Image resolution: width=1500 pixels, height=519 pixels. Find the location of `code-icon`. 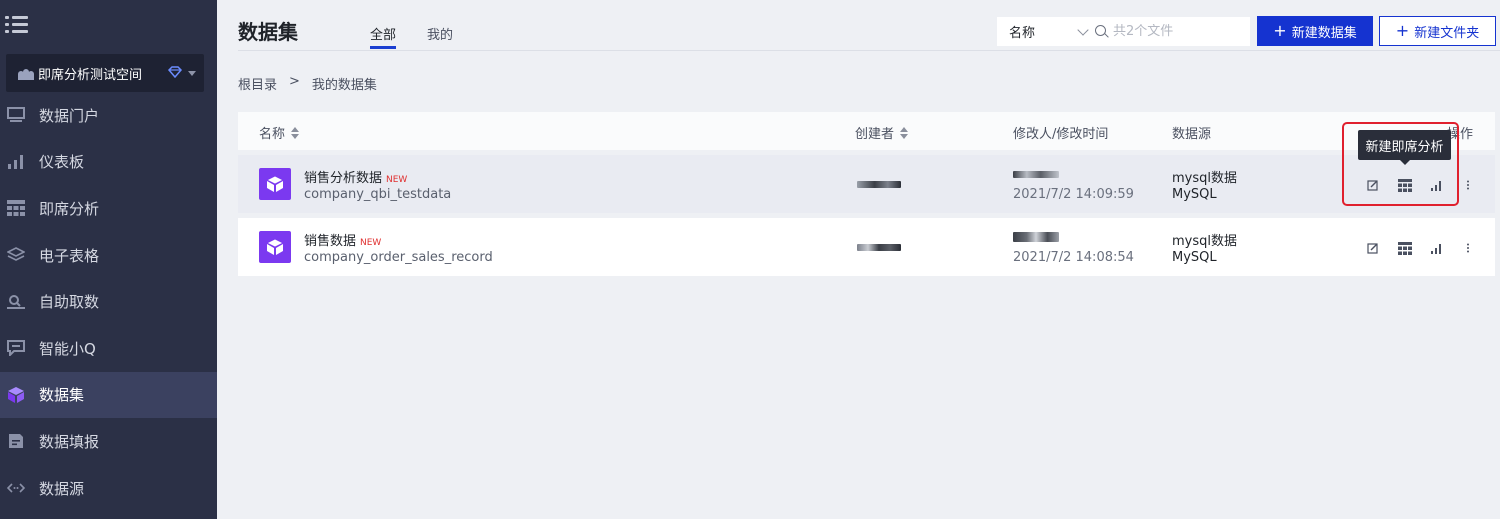

code-icon is located at coordinates (16, 488).